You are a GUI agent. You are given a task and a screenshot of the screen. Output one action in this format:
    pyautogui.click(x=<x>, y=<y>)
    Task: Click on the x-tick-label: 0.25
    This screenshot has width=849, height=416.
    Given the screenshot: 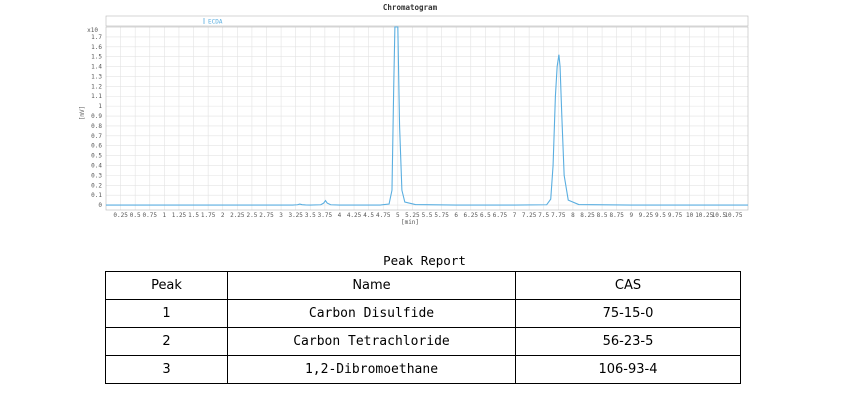 What is the action you would take?
    pyautogui.click(x=120, y=215)
    